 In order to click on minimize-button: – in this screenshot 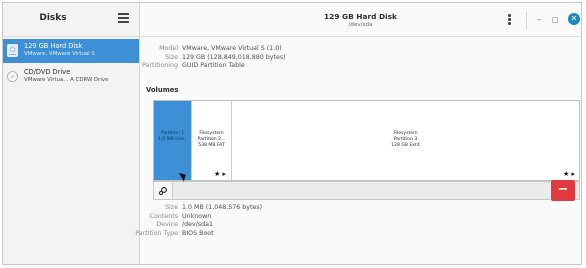, I will do `click(539, 20)`.